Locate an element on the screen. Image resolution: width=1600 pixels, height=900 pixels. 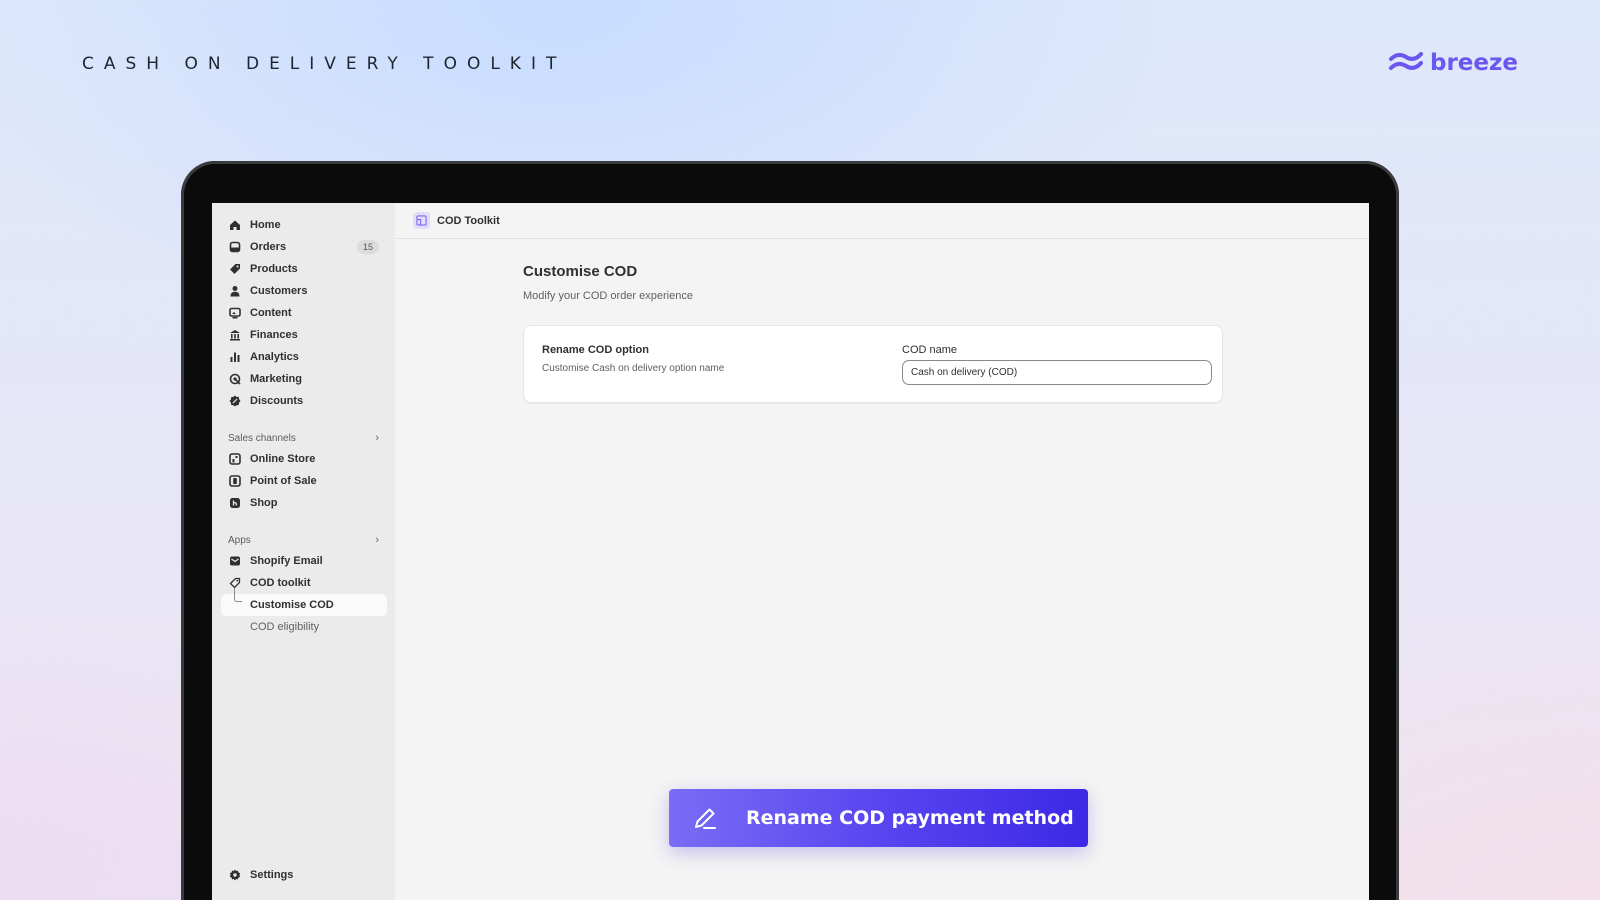
bank-icon is located at coordinates (235, 335).